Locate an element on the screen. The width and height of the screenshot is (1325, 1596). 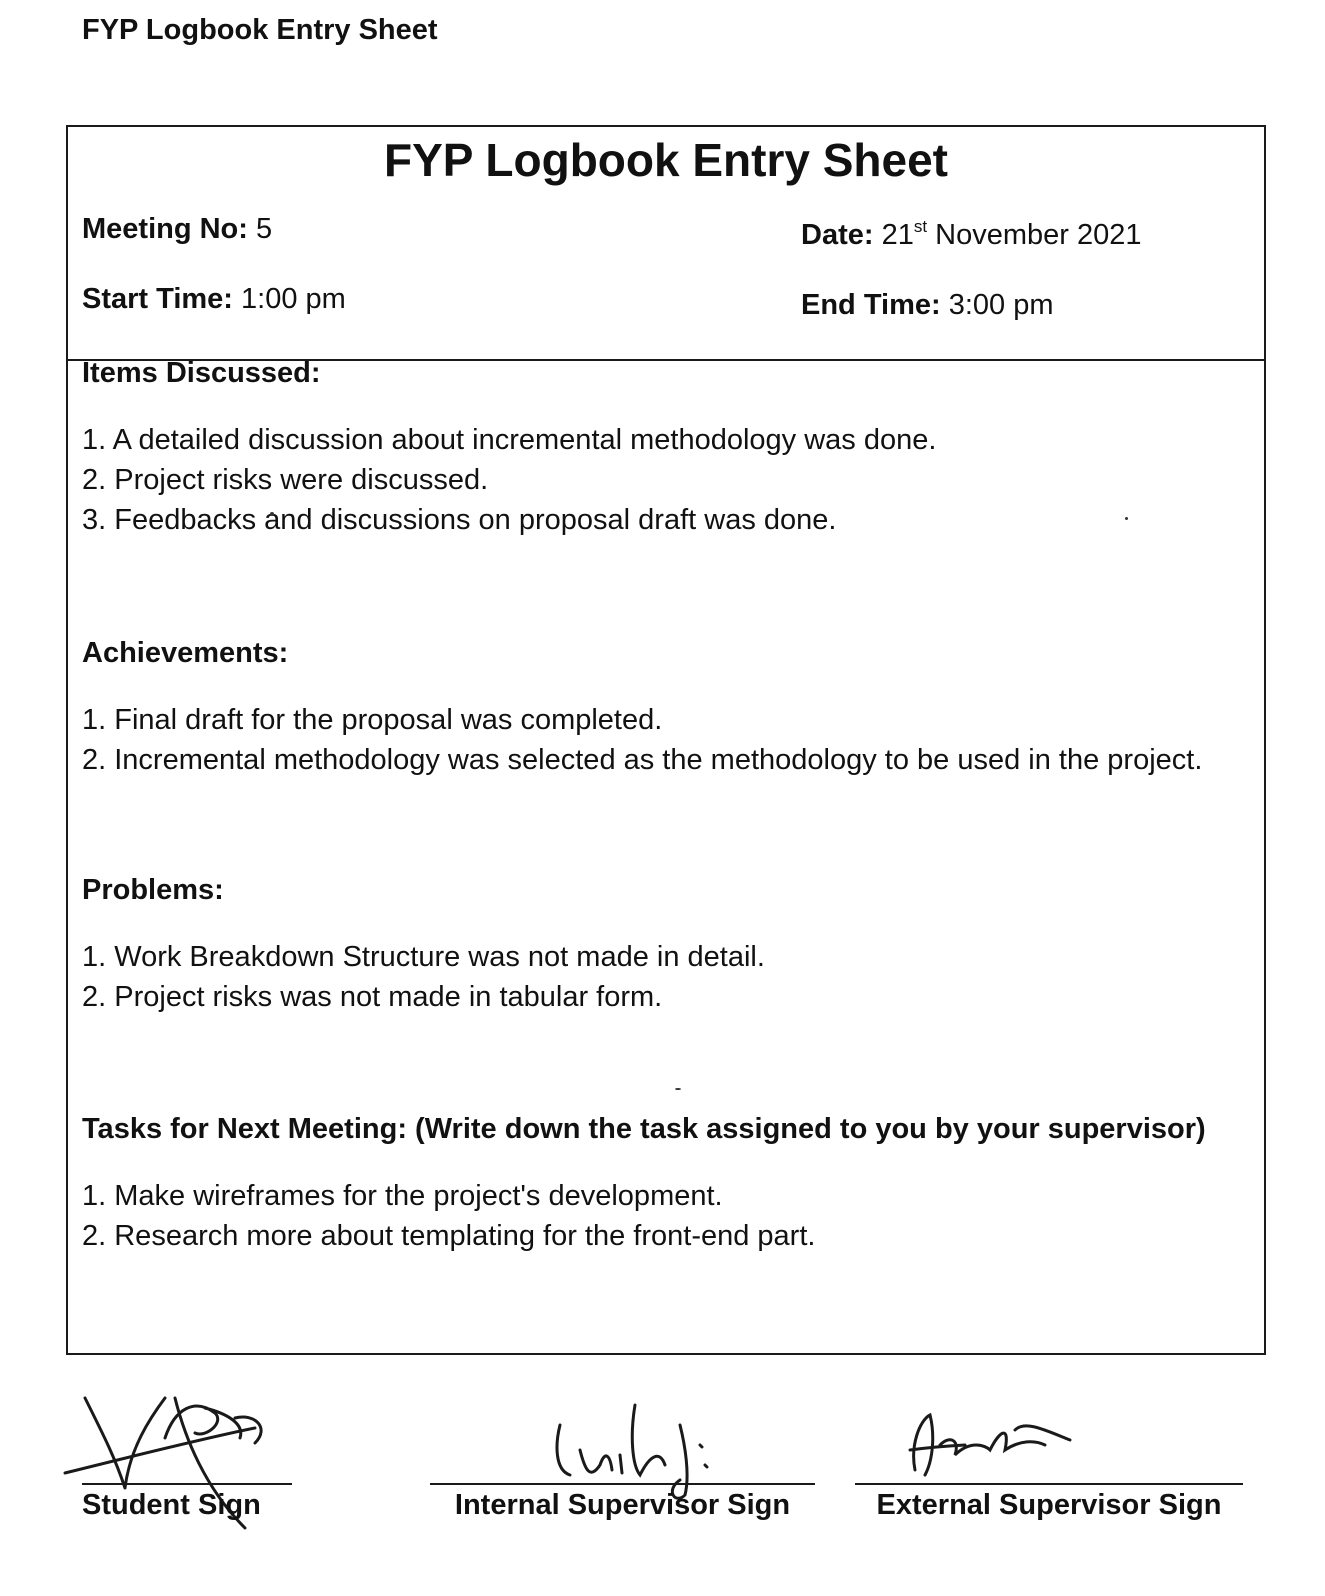
list-item: 2. Project risks were discussed. is located at coordinates (285, 480).